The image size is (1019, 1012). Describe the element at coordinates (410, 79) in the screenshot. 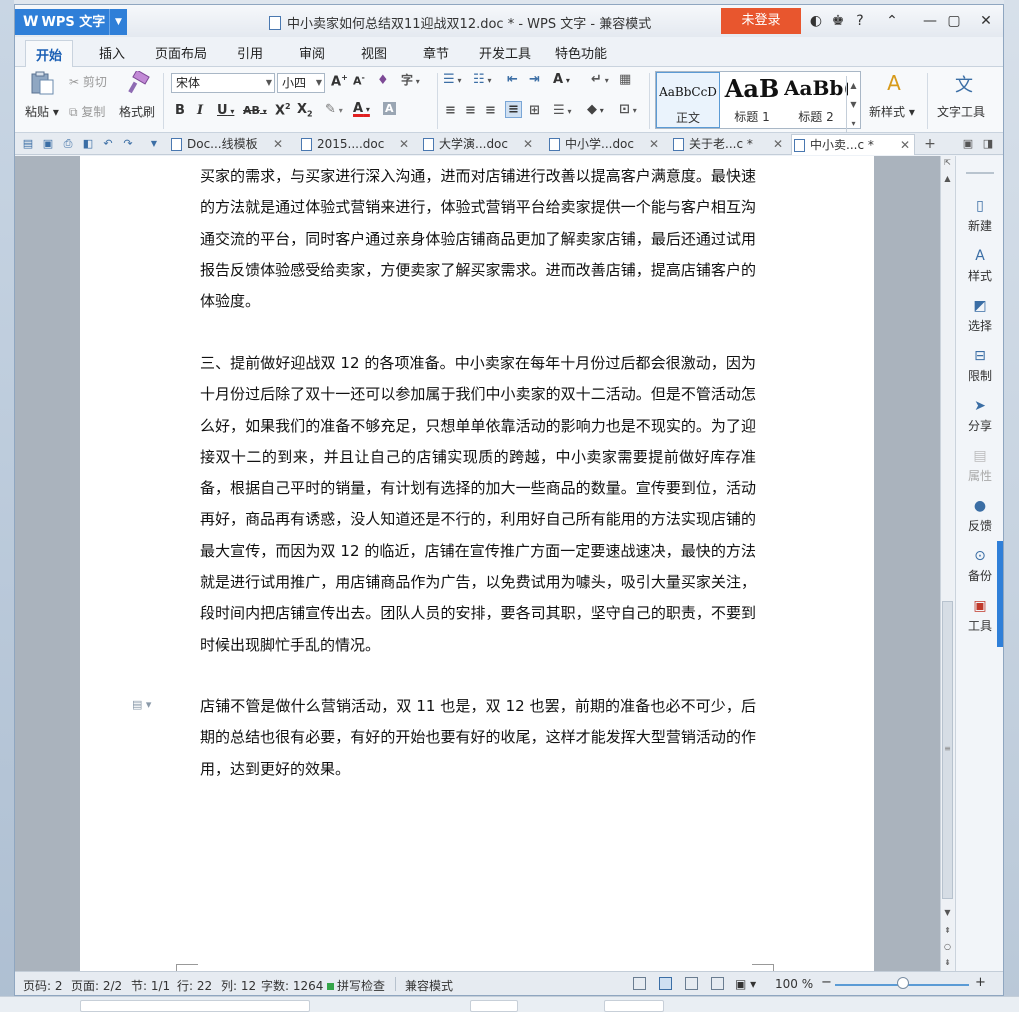

I see `phonetic-icon: 字 ▾` at that location.